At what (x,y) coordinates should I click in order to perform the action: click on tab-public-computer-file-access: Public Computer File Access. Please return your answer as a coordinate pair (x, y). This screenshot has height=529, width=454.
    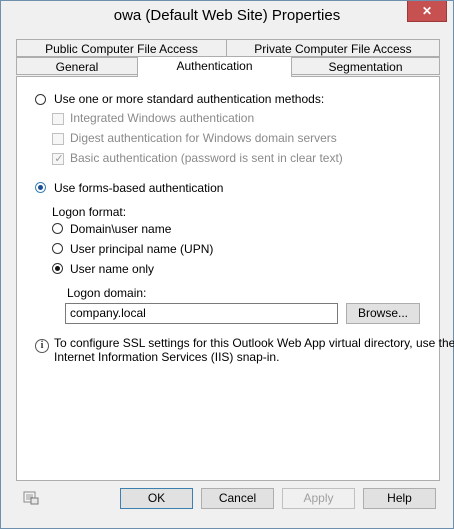
    Looking at the image, I should click on (121, 48).